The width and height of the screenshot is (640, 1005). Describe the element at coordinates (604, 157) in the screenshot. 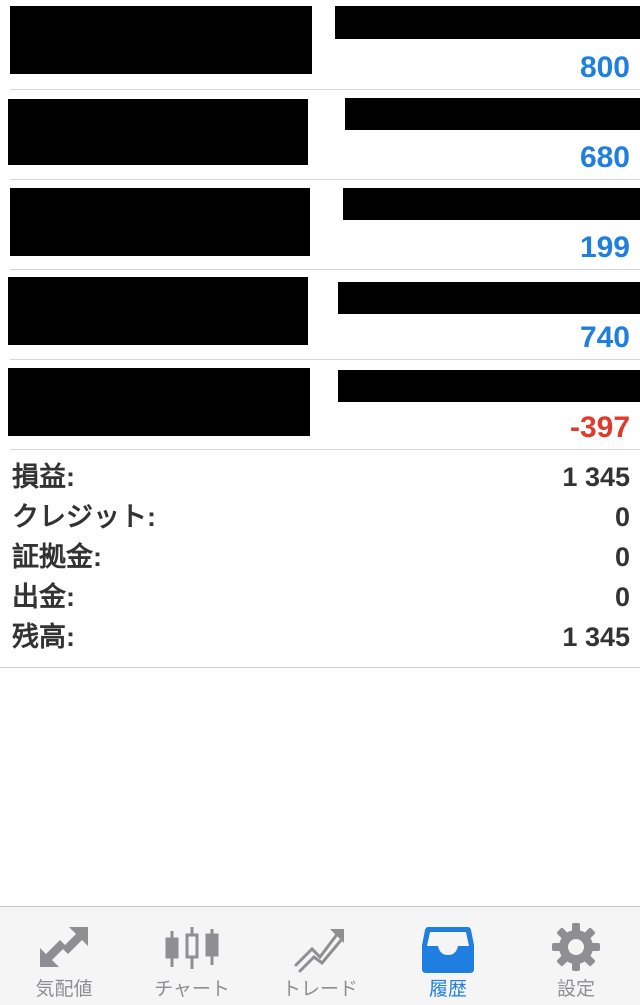

I see `deal-profit: 680` at that location.